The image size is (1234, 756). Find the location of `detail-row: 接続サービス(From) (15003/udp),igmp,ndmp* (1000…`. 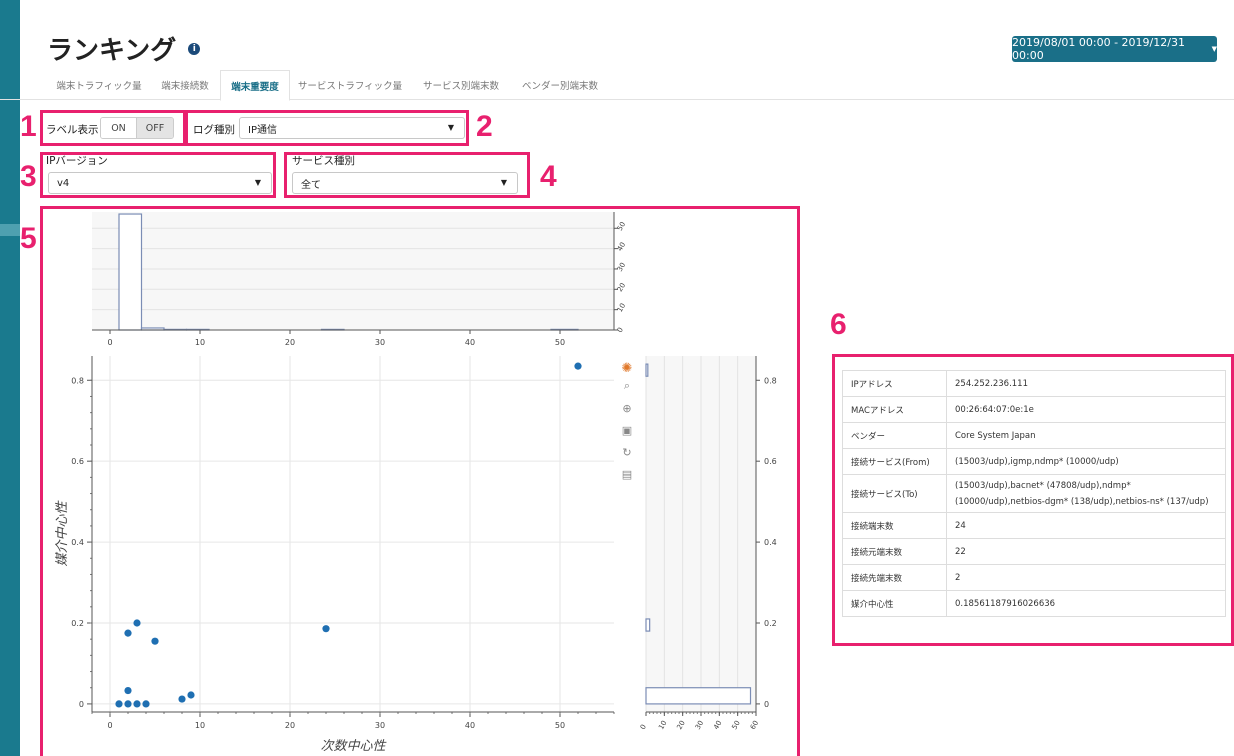

detail-row: 接続サービス(From) (15003/udp),igmp,ndmp* (1000… is located at coordinates (1034, 461).